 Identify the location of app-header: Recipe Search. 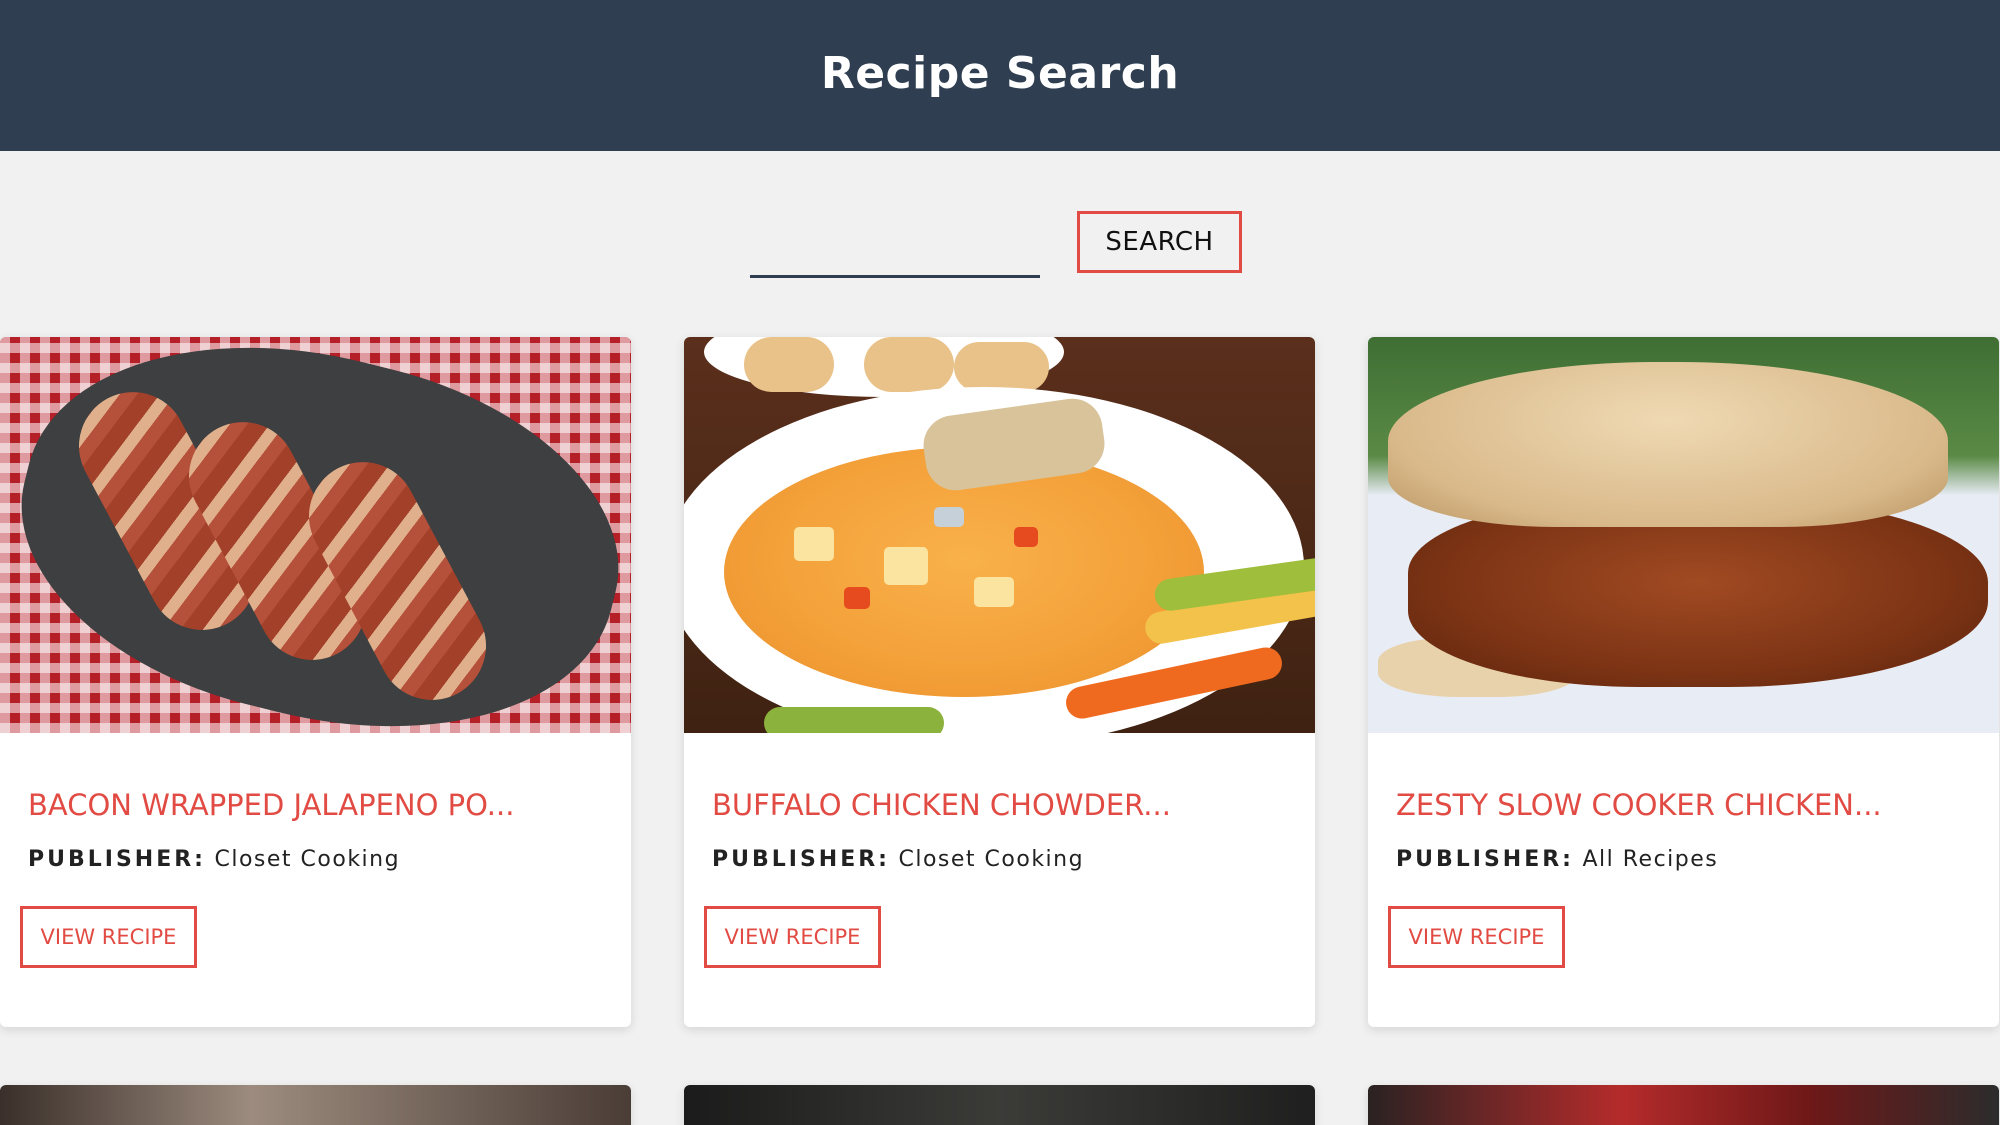
(1000, 75).